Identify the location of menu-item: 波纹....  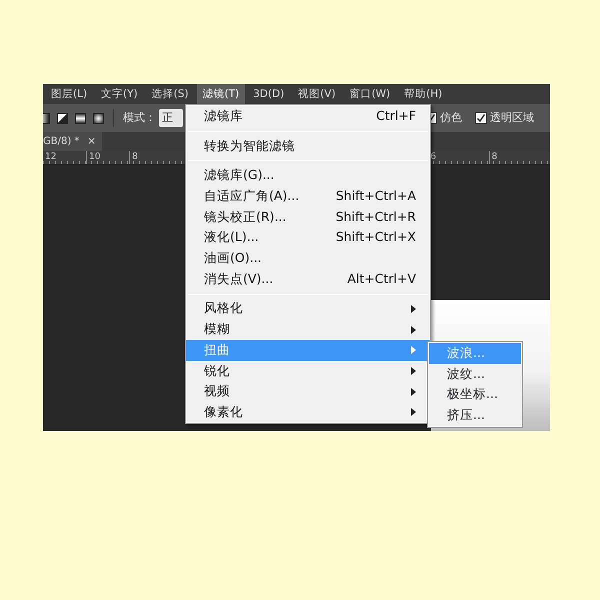
(475, 374).